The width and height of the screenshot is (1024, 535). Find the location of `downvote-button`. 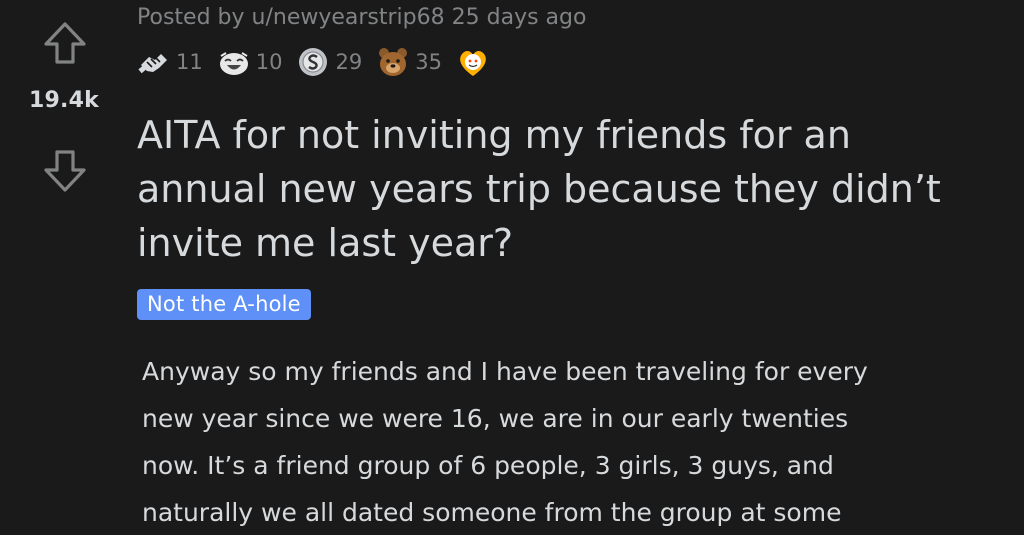

downvote-button is located at coordinates (65, 171).